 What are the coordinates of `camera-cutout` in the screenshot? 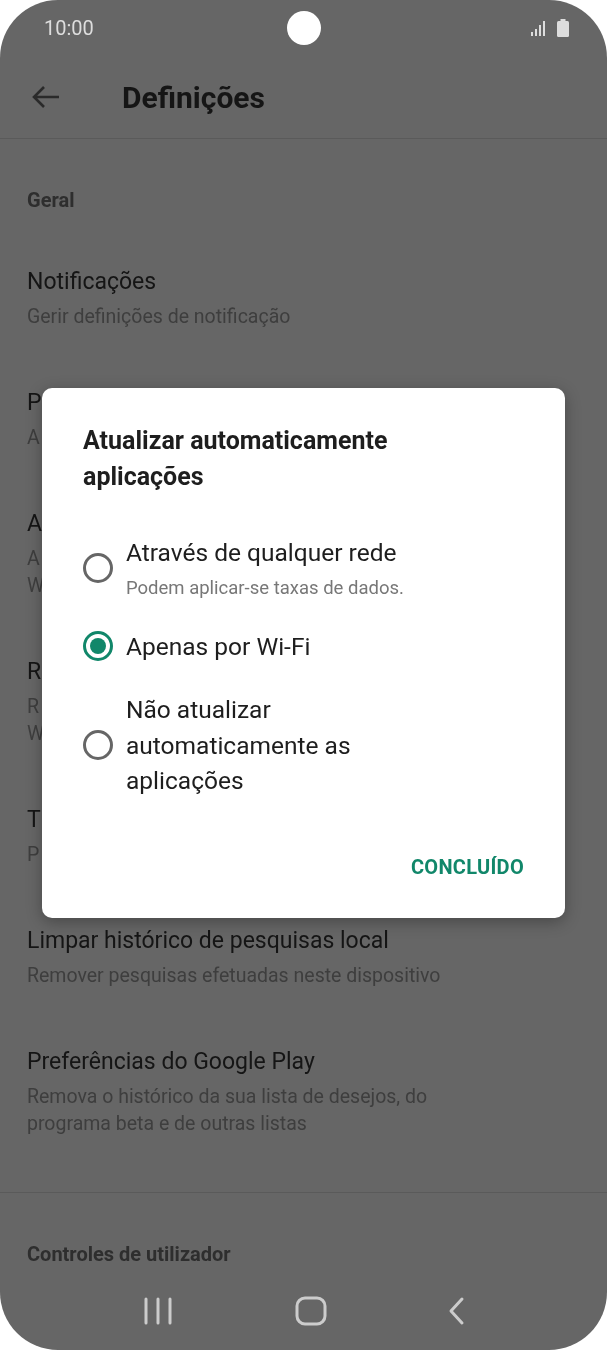 It's located at (304, 28).